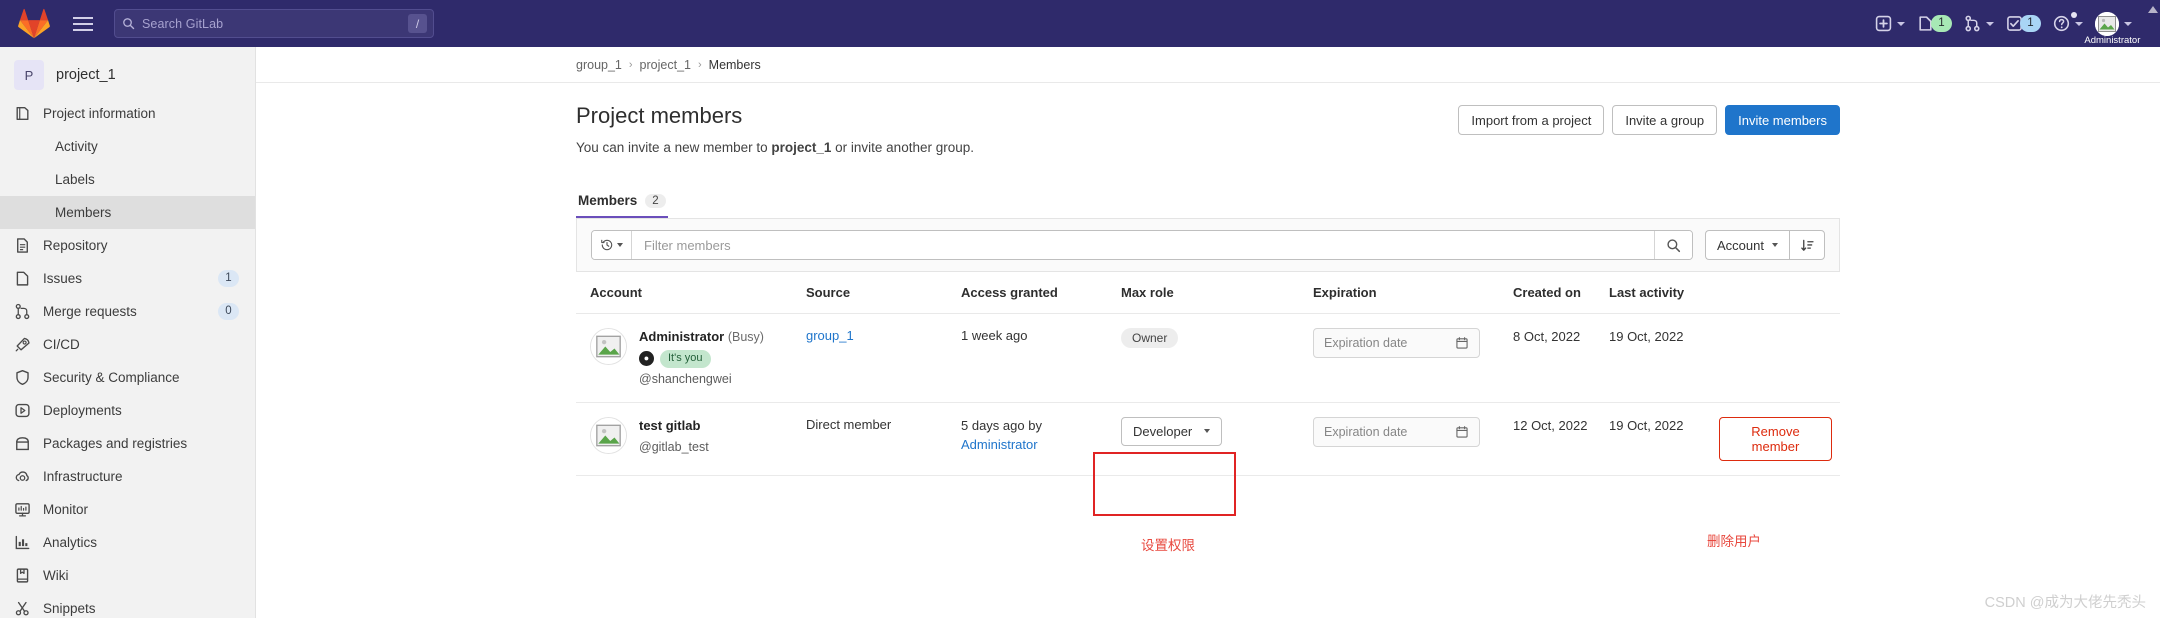  Describe the element at coordinates (127, 410) in the screenshot. I see `sidebar-item-deployments: Deployments` at that location.